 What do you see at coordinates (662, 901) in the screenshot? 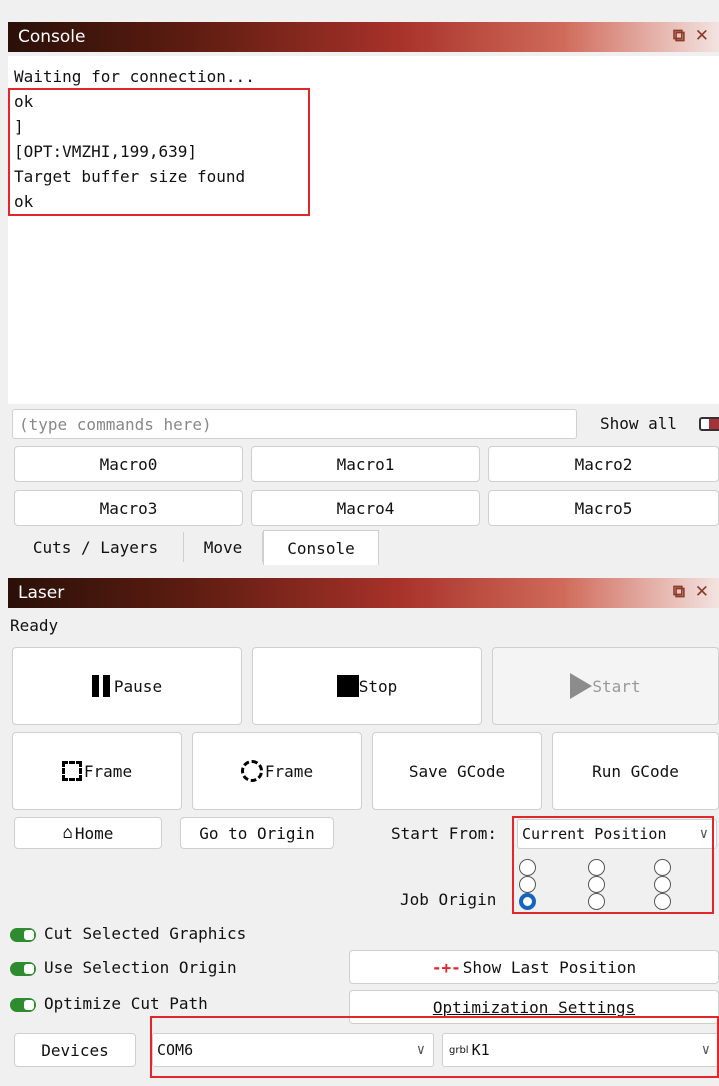
I see `origin-radio-bottom-right` at bounding box center [662, 901].